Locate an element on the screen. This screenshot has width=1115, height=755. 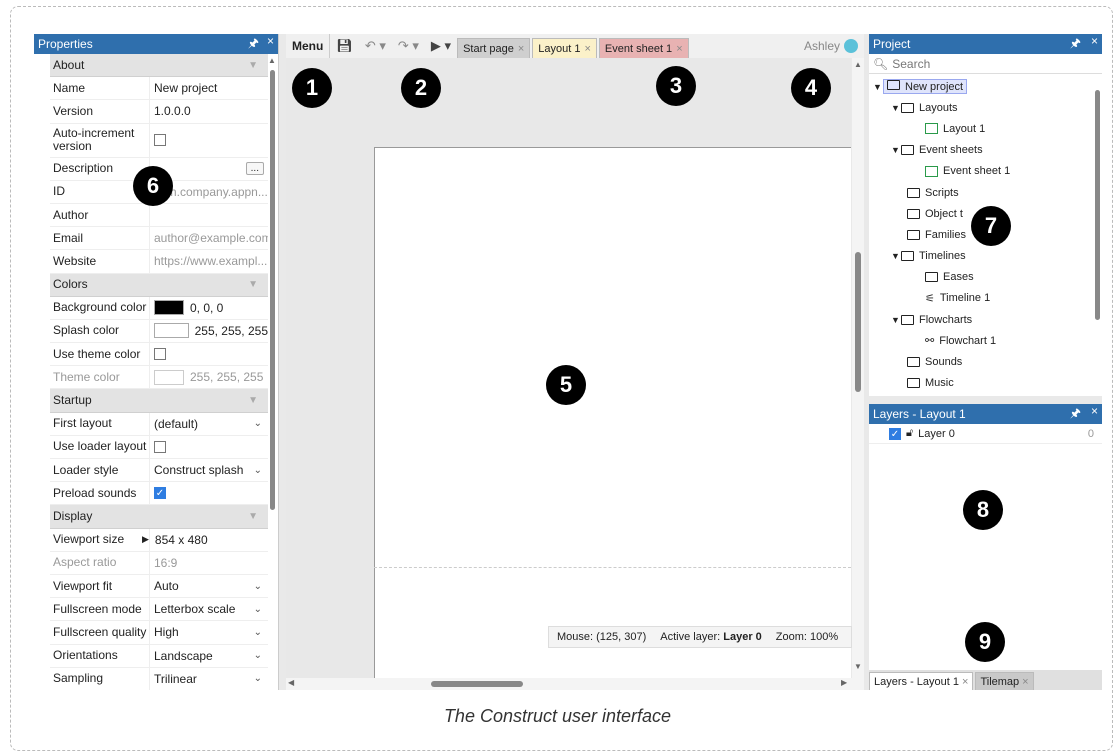
prop-row: Preload sounds ✓ is located at coordinates (159, 494).